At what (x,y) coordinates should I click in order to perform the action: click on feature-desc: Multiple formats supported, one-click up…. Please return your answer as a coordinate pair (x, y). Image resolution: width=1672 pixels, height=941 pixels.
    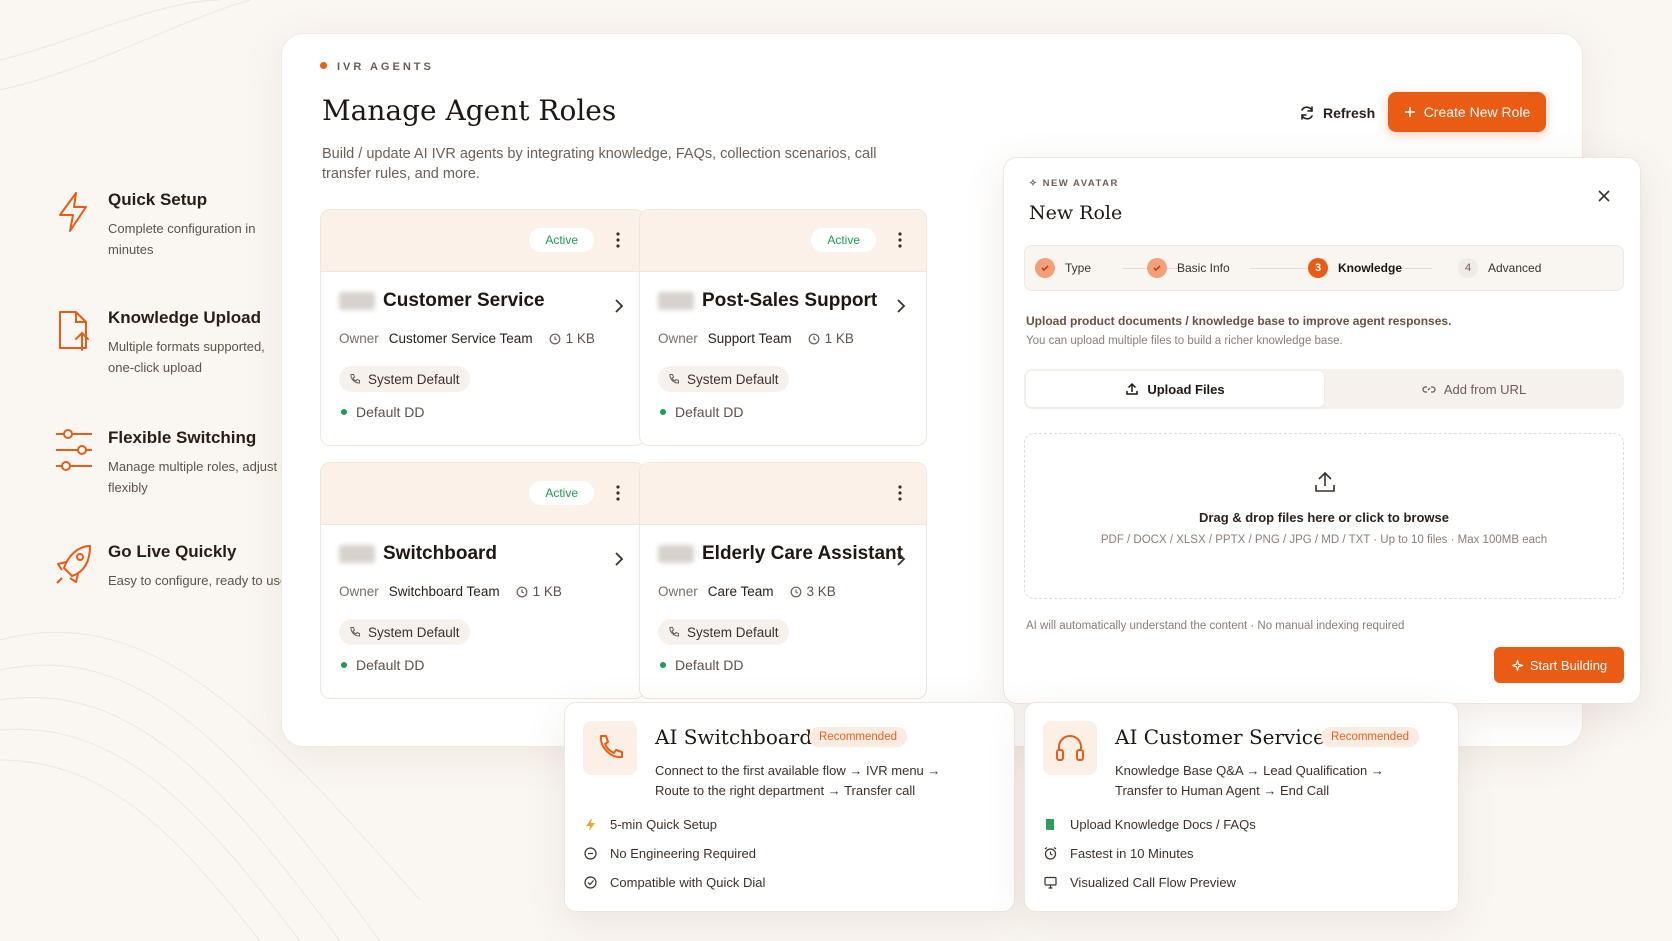
    Looking at the image, I should click on (186, 357).